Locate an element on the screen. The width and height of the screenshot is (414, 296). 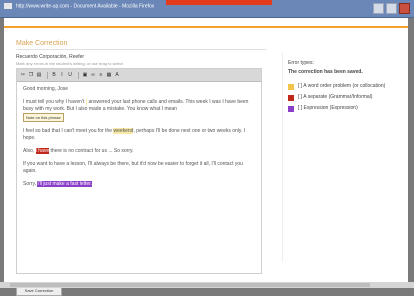
letter-paragraph-5: Sorry, I'll just make a fast letter. is located at coordinates (139, 184).